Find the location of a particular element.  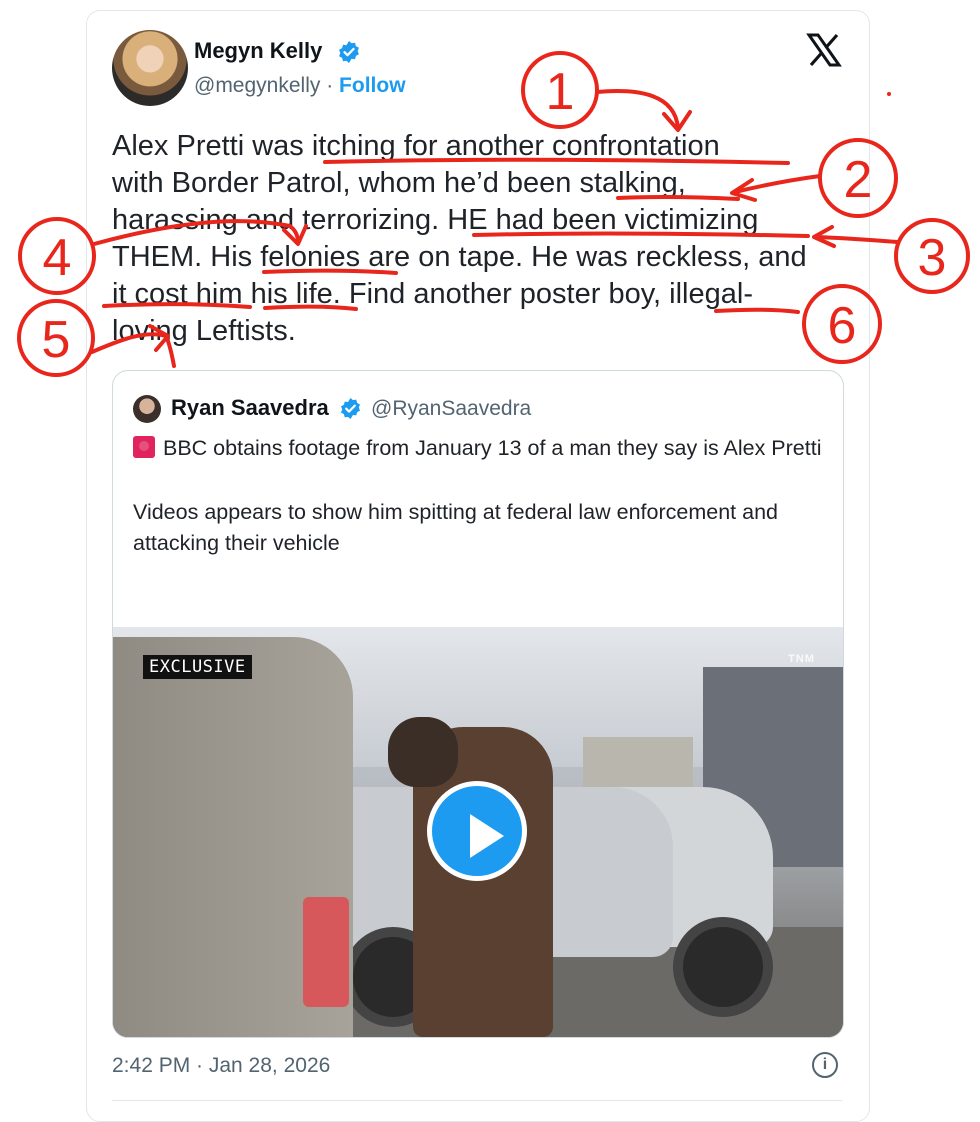

info-icon: i is located at coordinates (825, 1065).